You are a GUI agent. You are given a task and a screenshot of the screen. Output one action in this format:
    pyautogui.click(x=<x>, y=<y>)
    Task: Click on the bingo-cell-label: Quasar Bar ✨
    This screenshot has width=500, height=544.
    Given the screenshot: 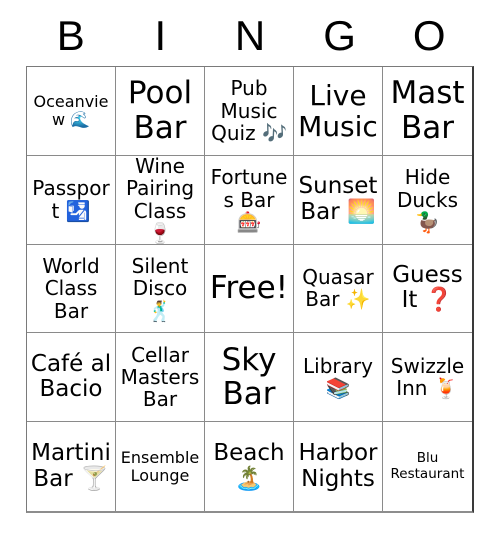 What is the action you would take?
    pyautogui.click(x=338, y=288)
    